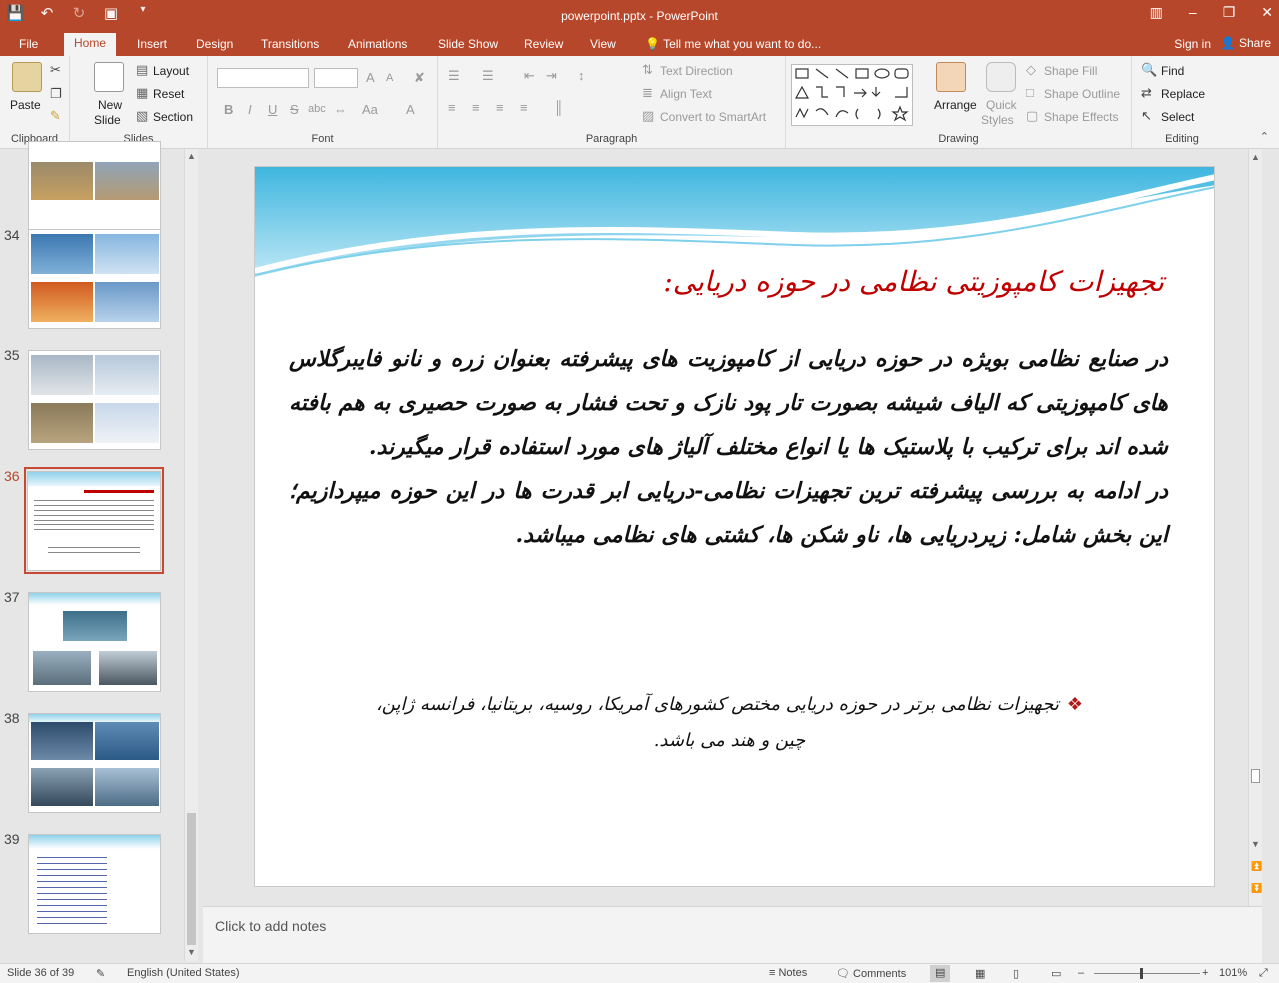 This screenshot has width=1279, height=983. Describe the element at coordinates (551, 76) in the screenshot. I see `increase-indent-icon: ⇥` at that location.